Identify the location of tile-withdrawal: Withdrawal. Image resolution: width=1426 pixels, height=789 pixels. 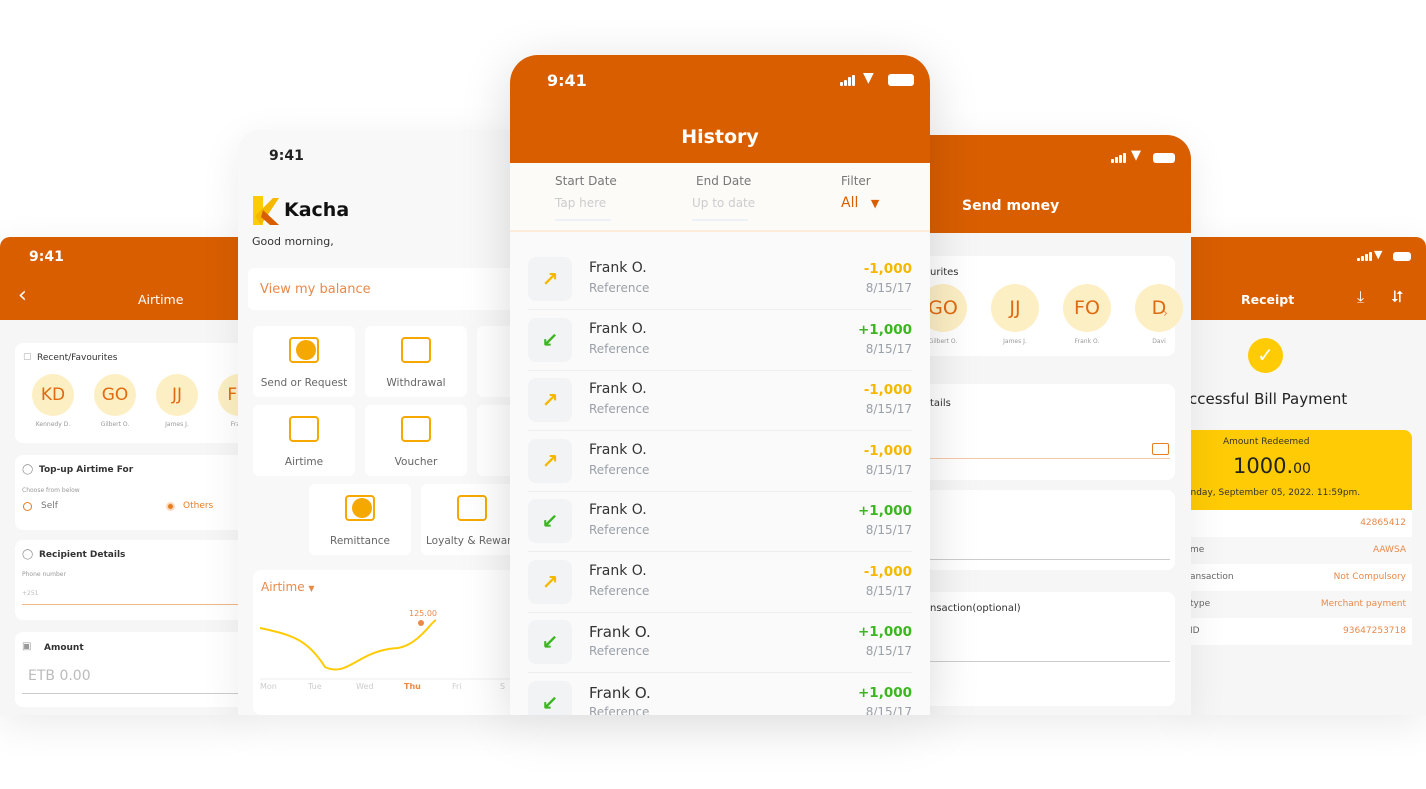
(416, 361).